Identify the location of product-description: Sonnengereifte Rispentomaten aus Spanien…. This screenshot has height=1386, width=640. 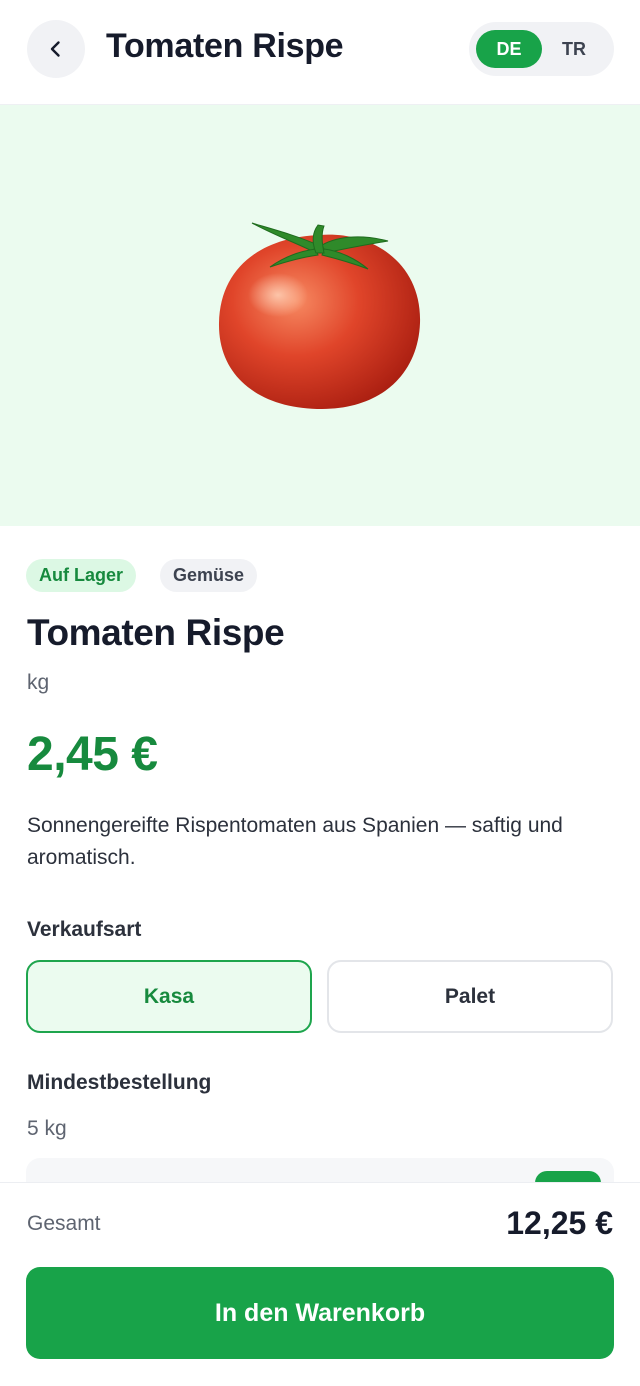
(295, 841).